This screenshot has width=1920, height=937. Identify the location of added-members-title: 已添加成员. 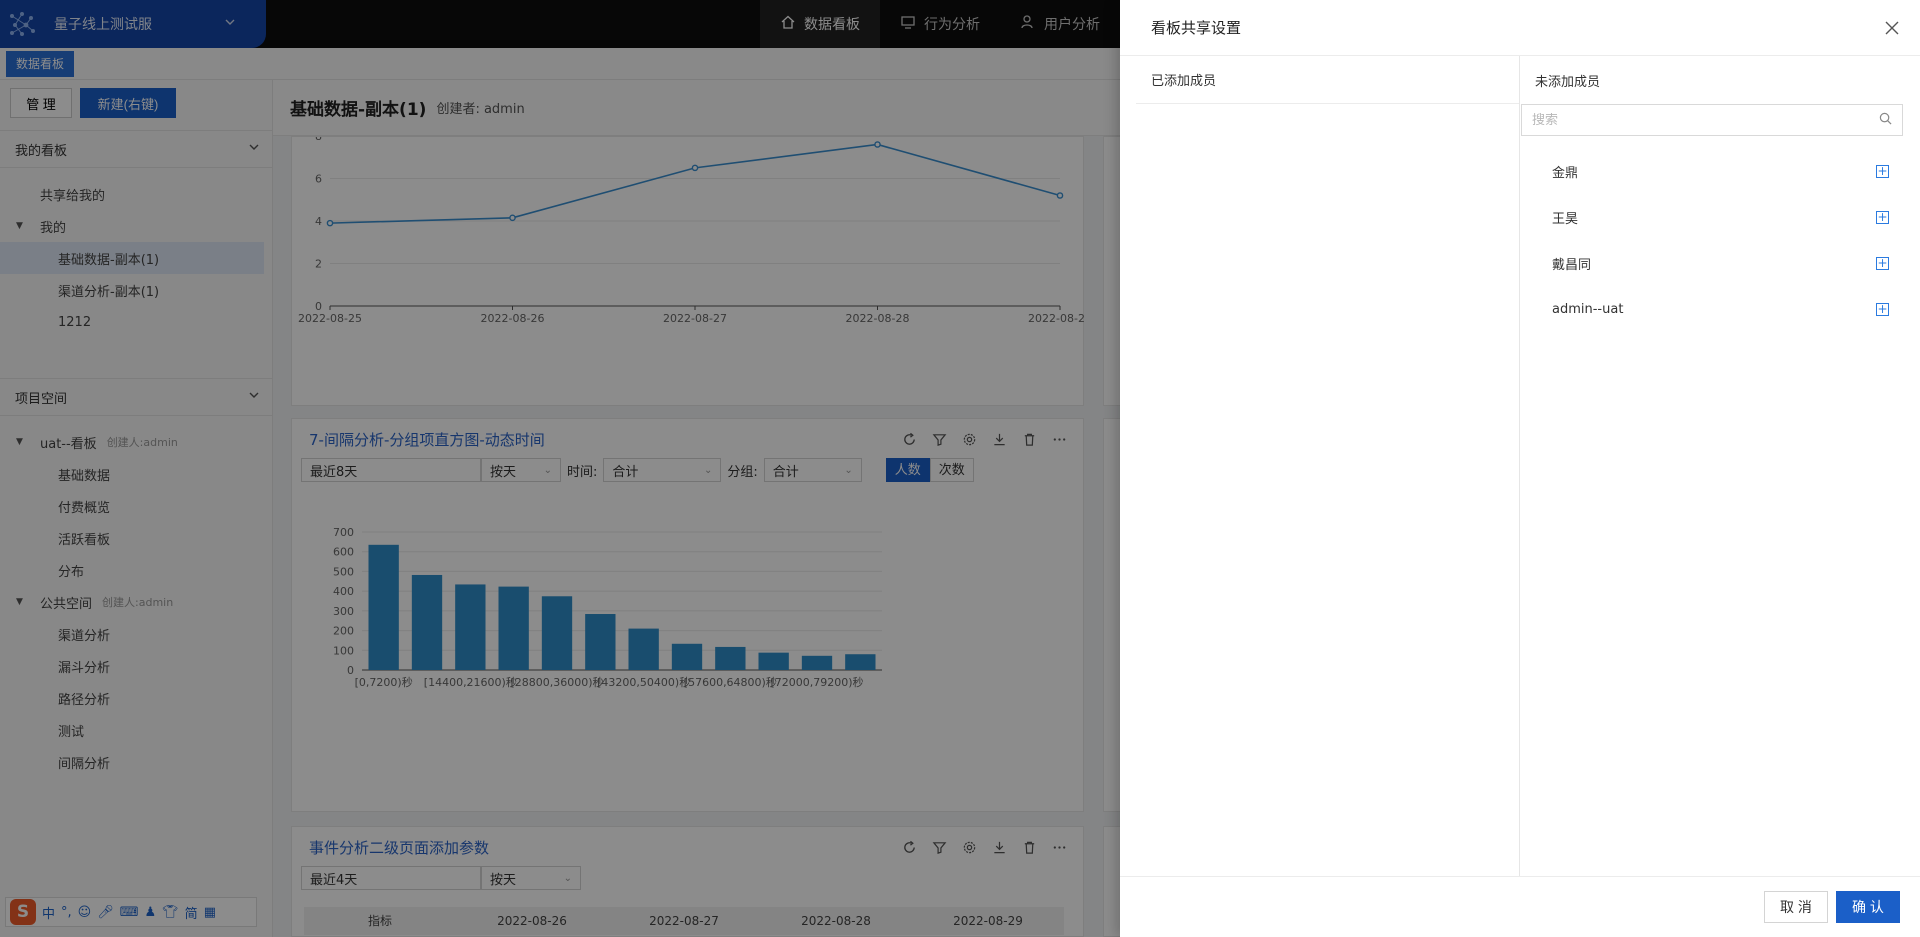
(1327, 80).